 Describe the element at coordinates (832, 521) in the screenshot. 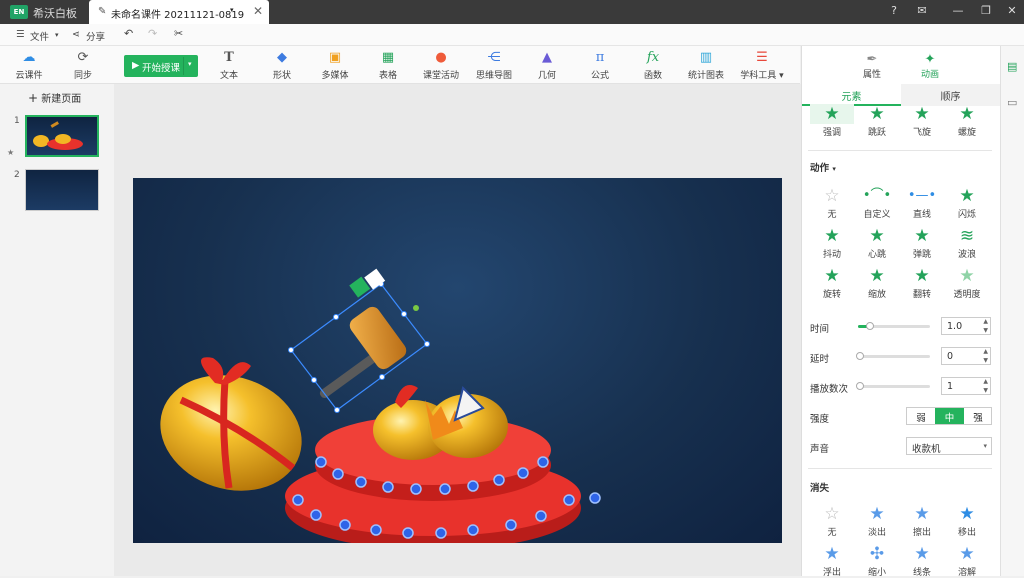

I see `exit-none: ☆ 无` at that location.